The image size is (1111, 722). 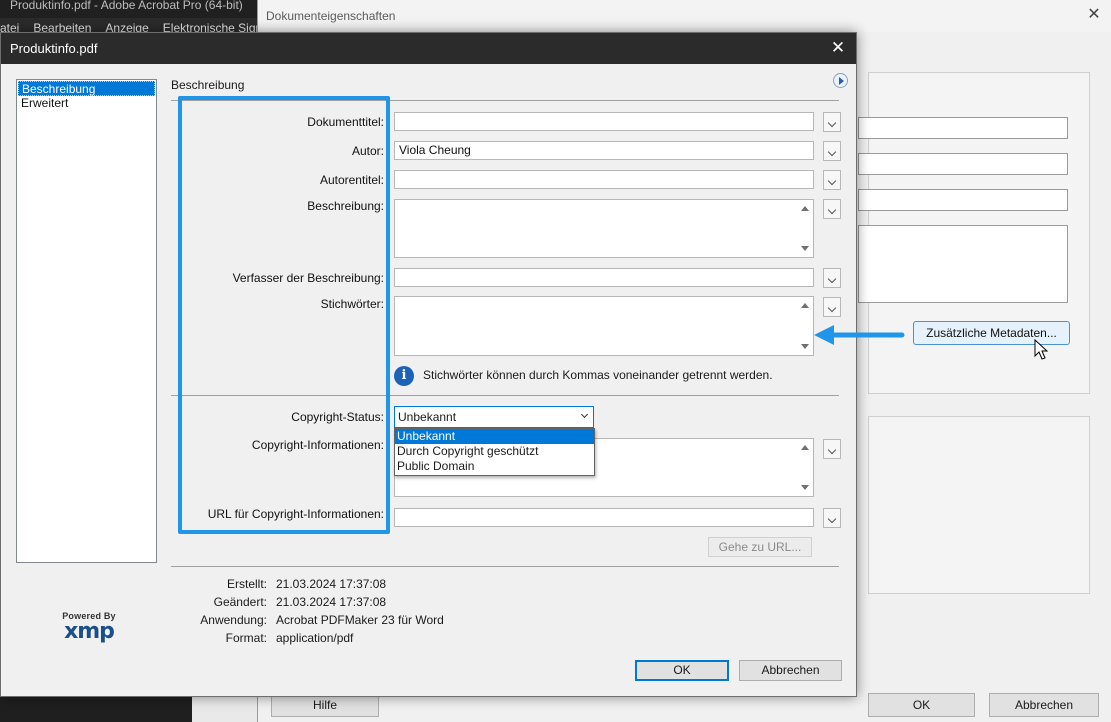 What do you see at coordinates (832, 307) in the screenshot?
I see `keywords-history-dropdown` at bounding box center [832, 307].